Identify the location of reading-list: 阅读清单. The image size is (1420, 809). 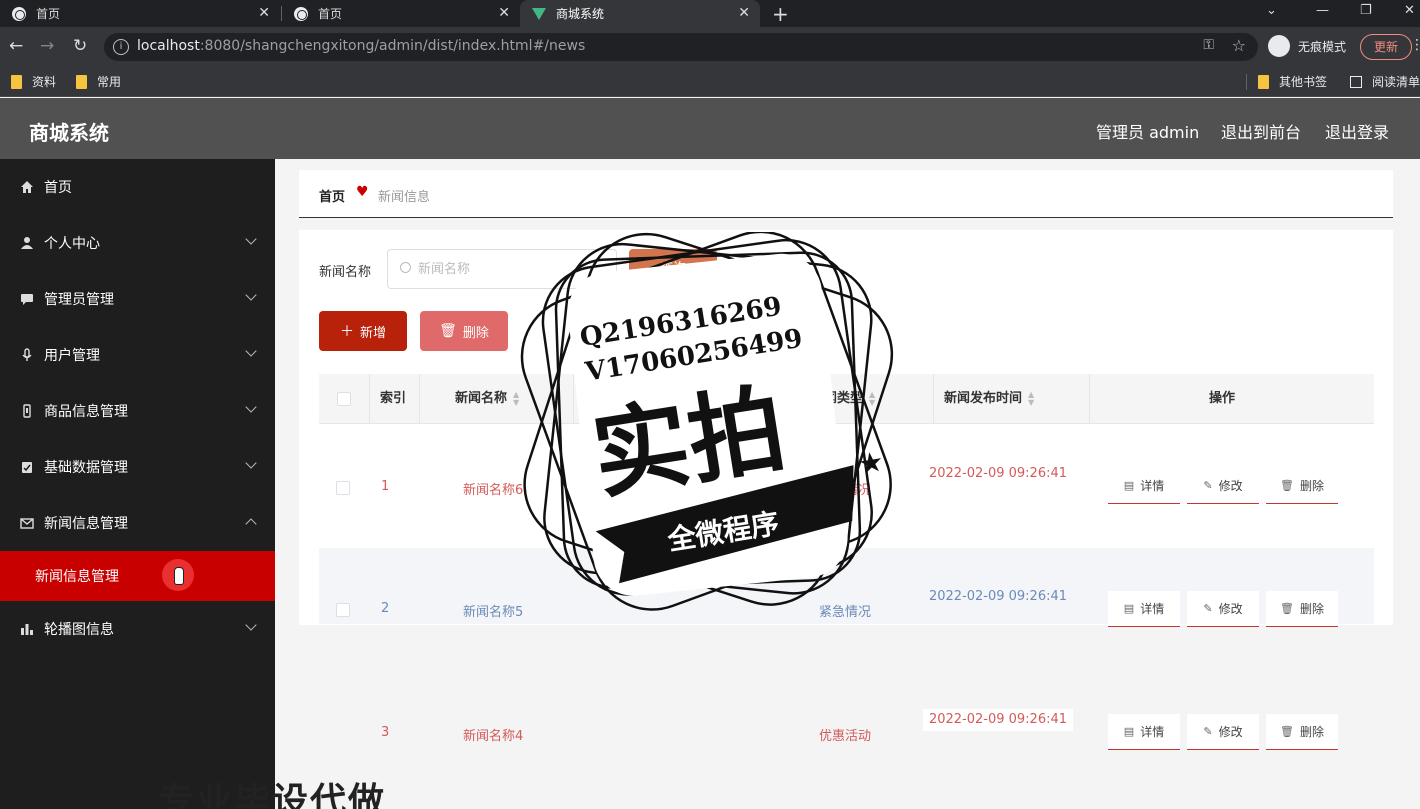
(1385, 81).